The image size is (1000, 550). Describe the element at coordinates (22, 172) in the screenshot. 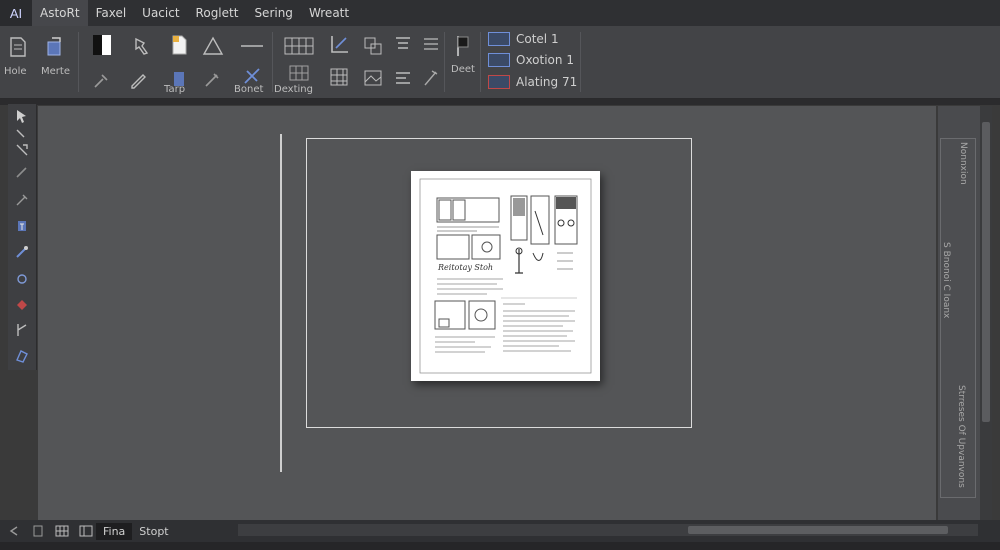

I see `pencil-tool-icon` at that location.